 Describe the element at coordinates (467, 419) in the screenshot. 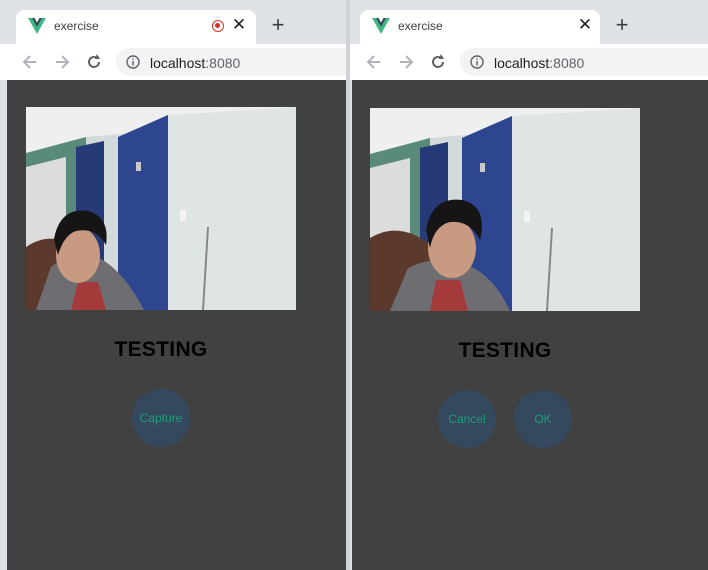

I see `cancel-button: Cancel` at that location.